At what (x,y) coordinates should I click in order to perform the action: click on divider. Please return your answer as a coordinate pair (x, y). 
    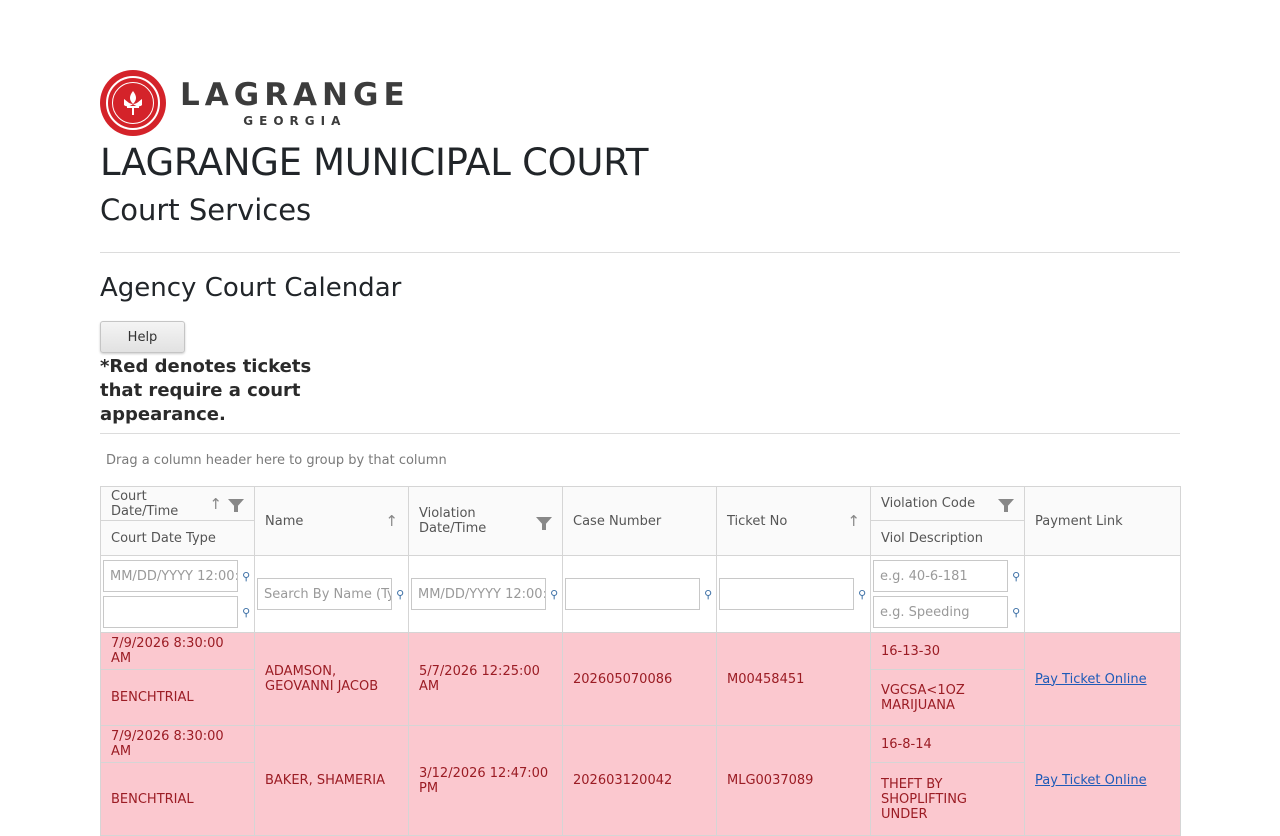
    Looking at the image, I should click on (640, 252).